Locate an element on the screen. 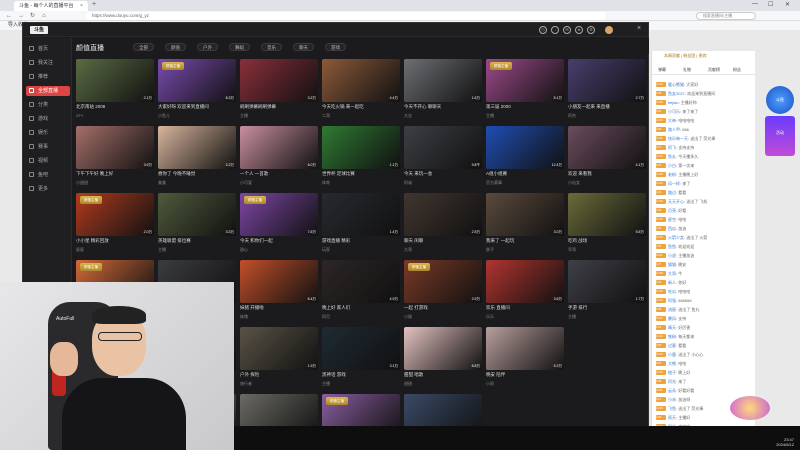  stream-title: 今天不开心 聊聊天 is located at coordinates (443, 107).